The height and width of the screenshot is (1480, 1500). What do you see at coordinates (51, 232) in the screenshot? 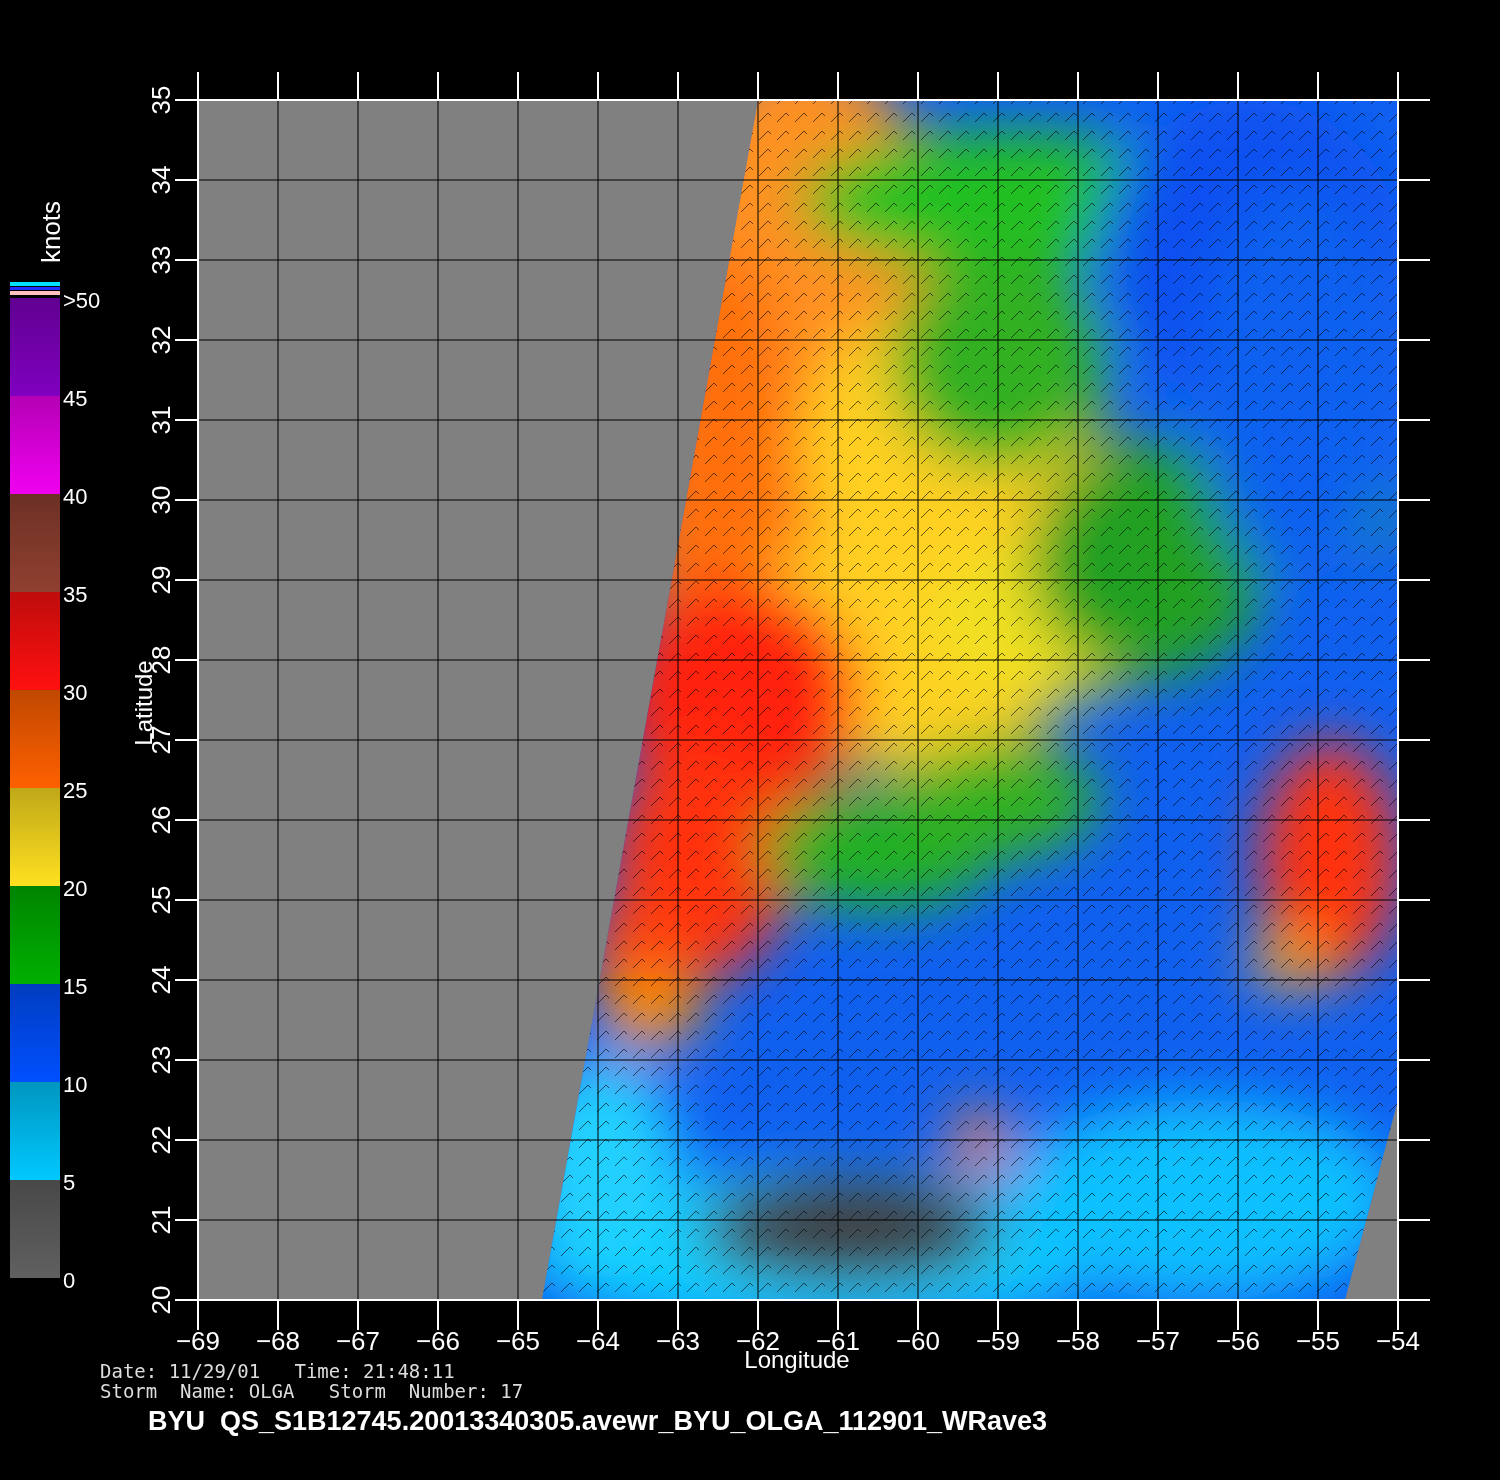
I see `colorbar-unit: knots` at bounding box center [51, 232].